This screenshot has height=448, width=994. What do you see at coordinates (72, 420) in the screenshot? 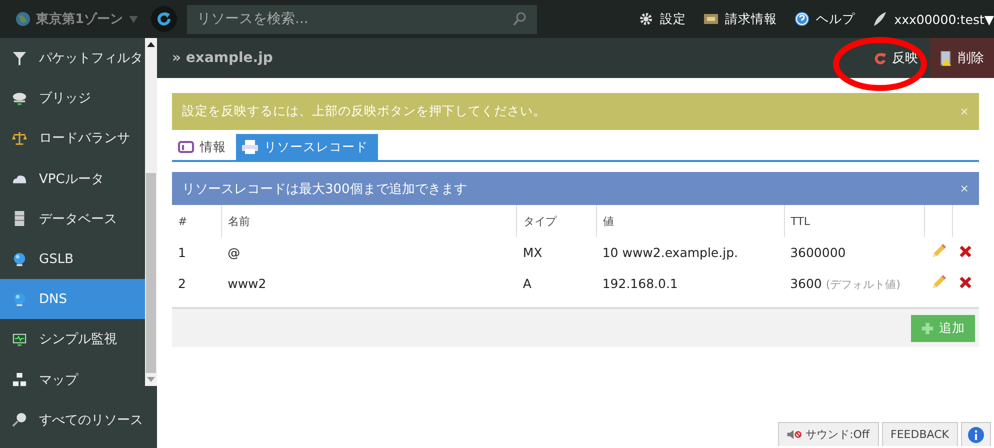
I see `sidebar-item: すべてのリソース` at bounding box center [72, 420].